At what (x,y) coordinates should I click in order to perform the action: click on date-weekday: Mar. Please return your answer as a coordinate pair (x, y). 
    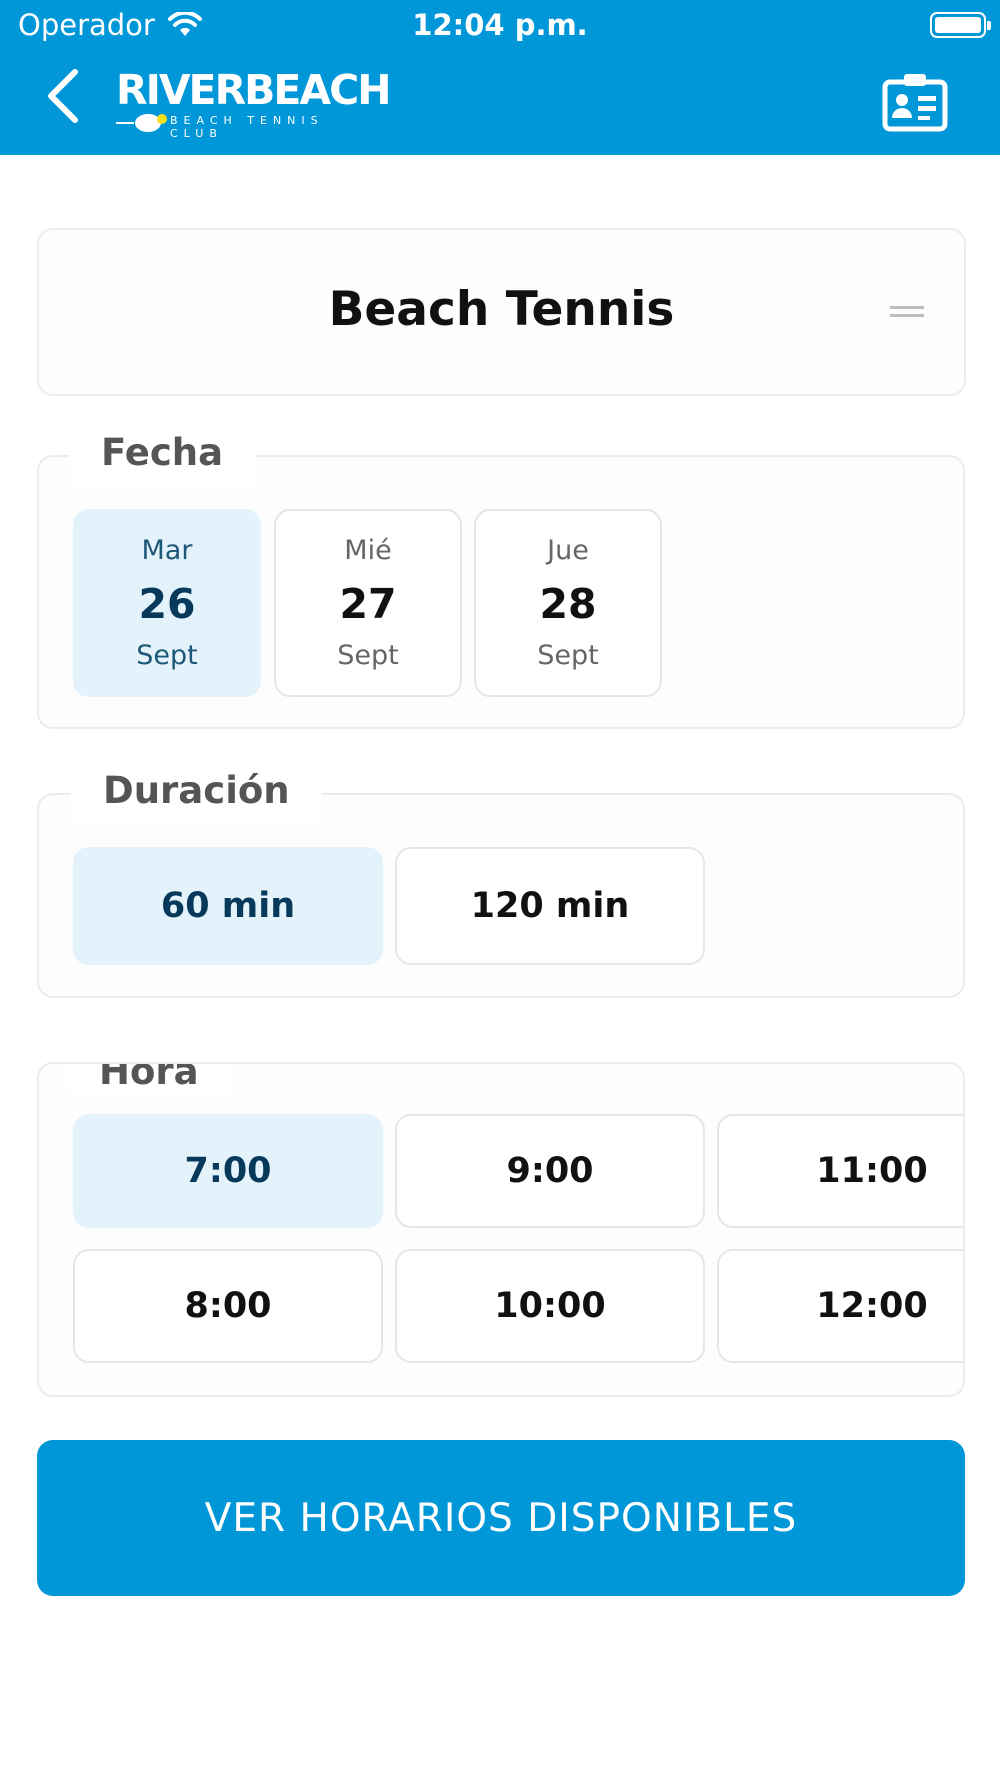
    Looking at the image, I should click on (167, 550).